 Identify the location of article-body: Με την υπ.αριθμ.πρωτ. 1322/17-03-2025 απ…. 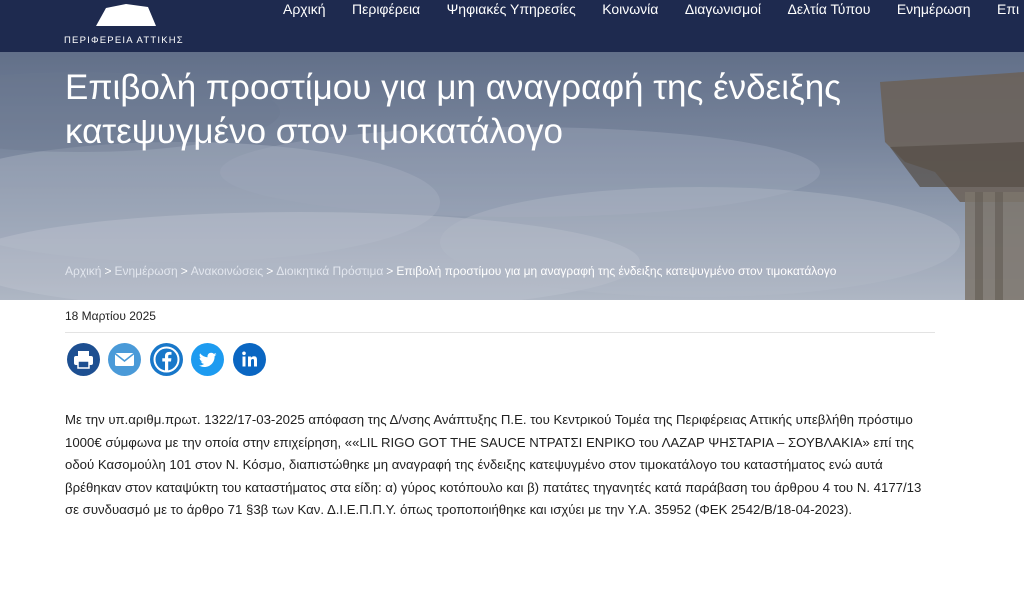
(493, 464).